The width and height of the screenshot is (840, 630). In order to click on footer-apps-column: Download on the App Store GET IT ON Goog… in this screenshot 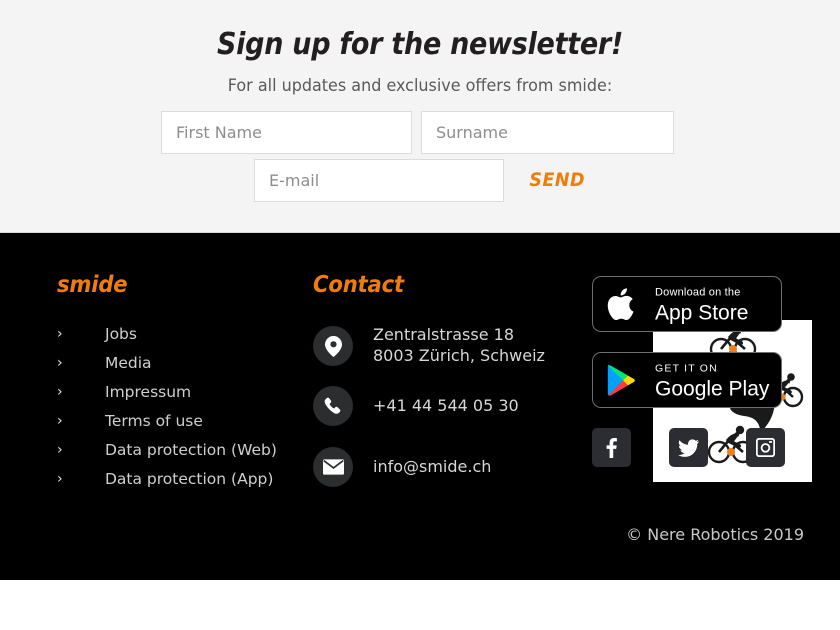, I will do `click(692, 352)`.